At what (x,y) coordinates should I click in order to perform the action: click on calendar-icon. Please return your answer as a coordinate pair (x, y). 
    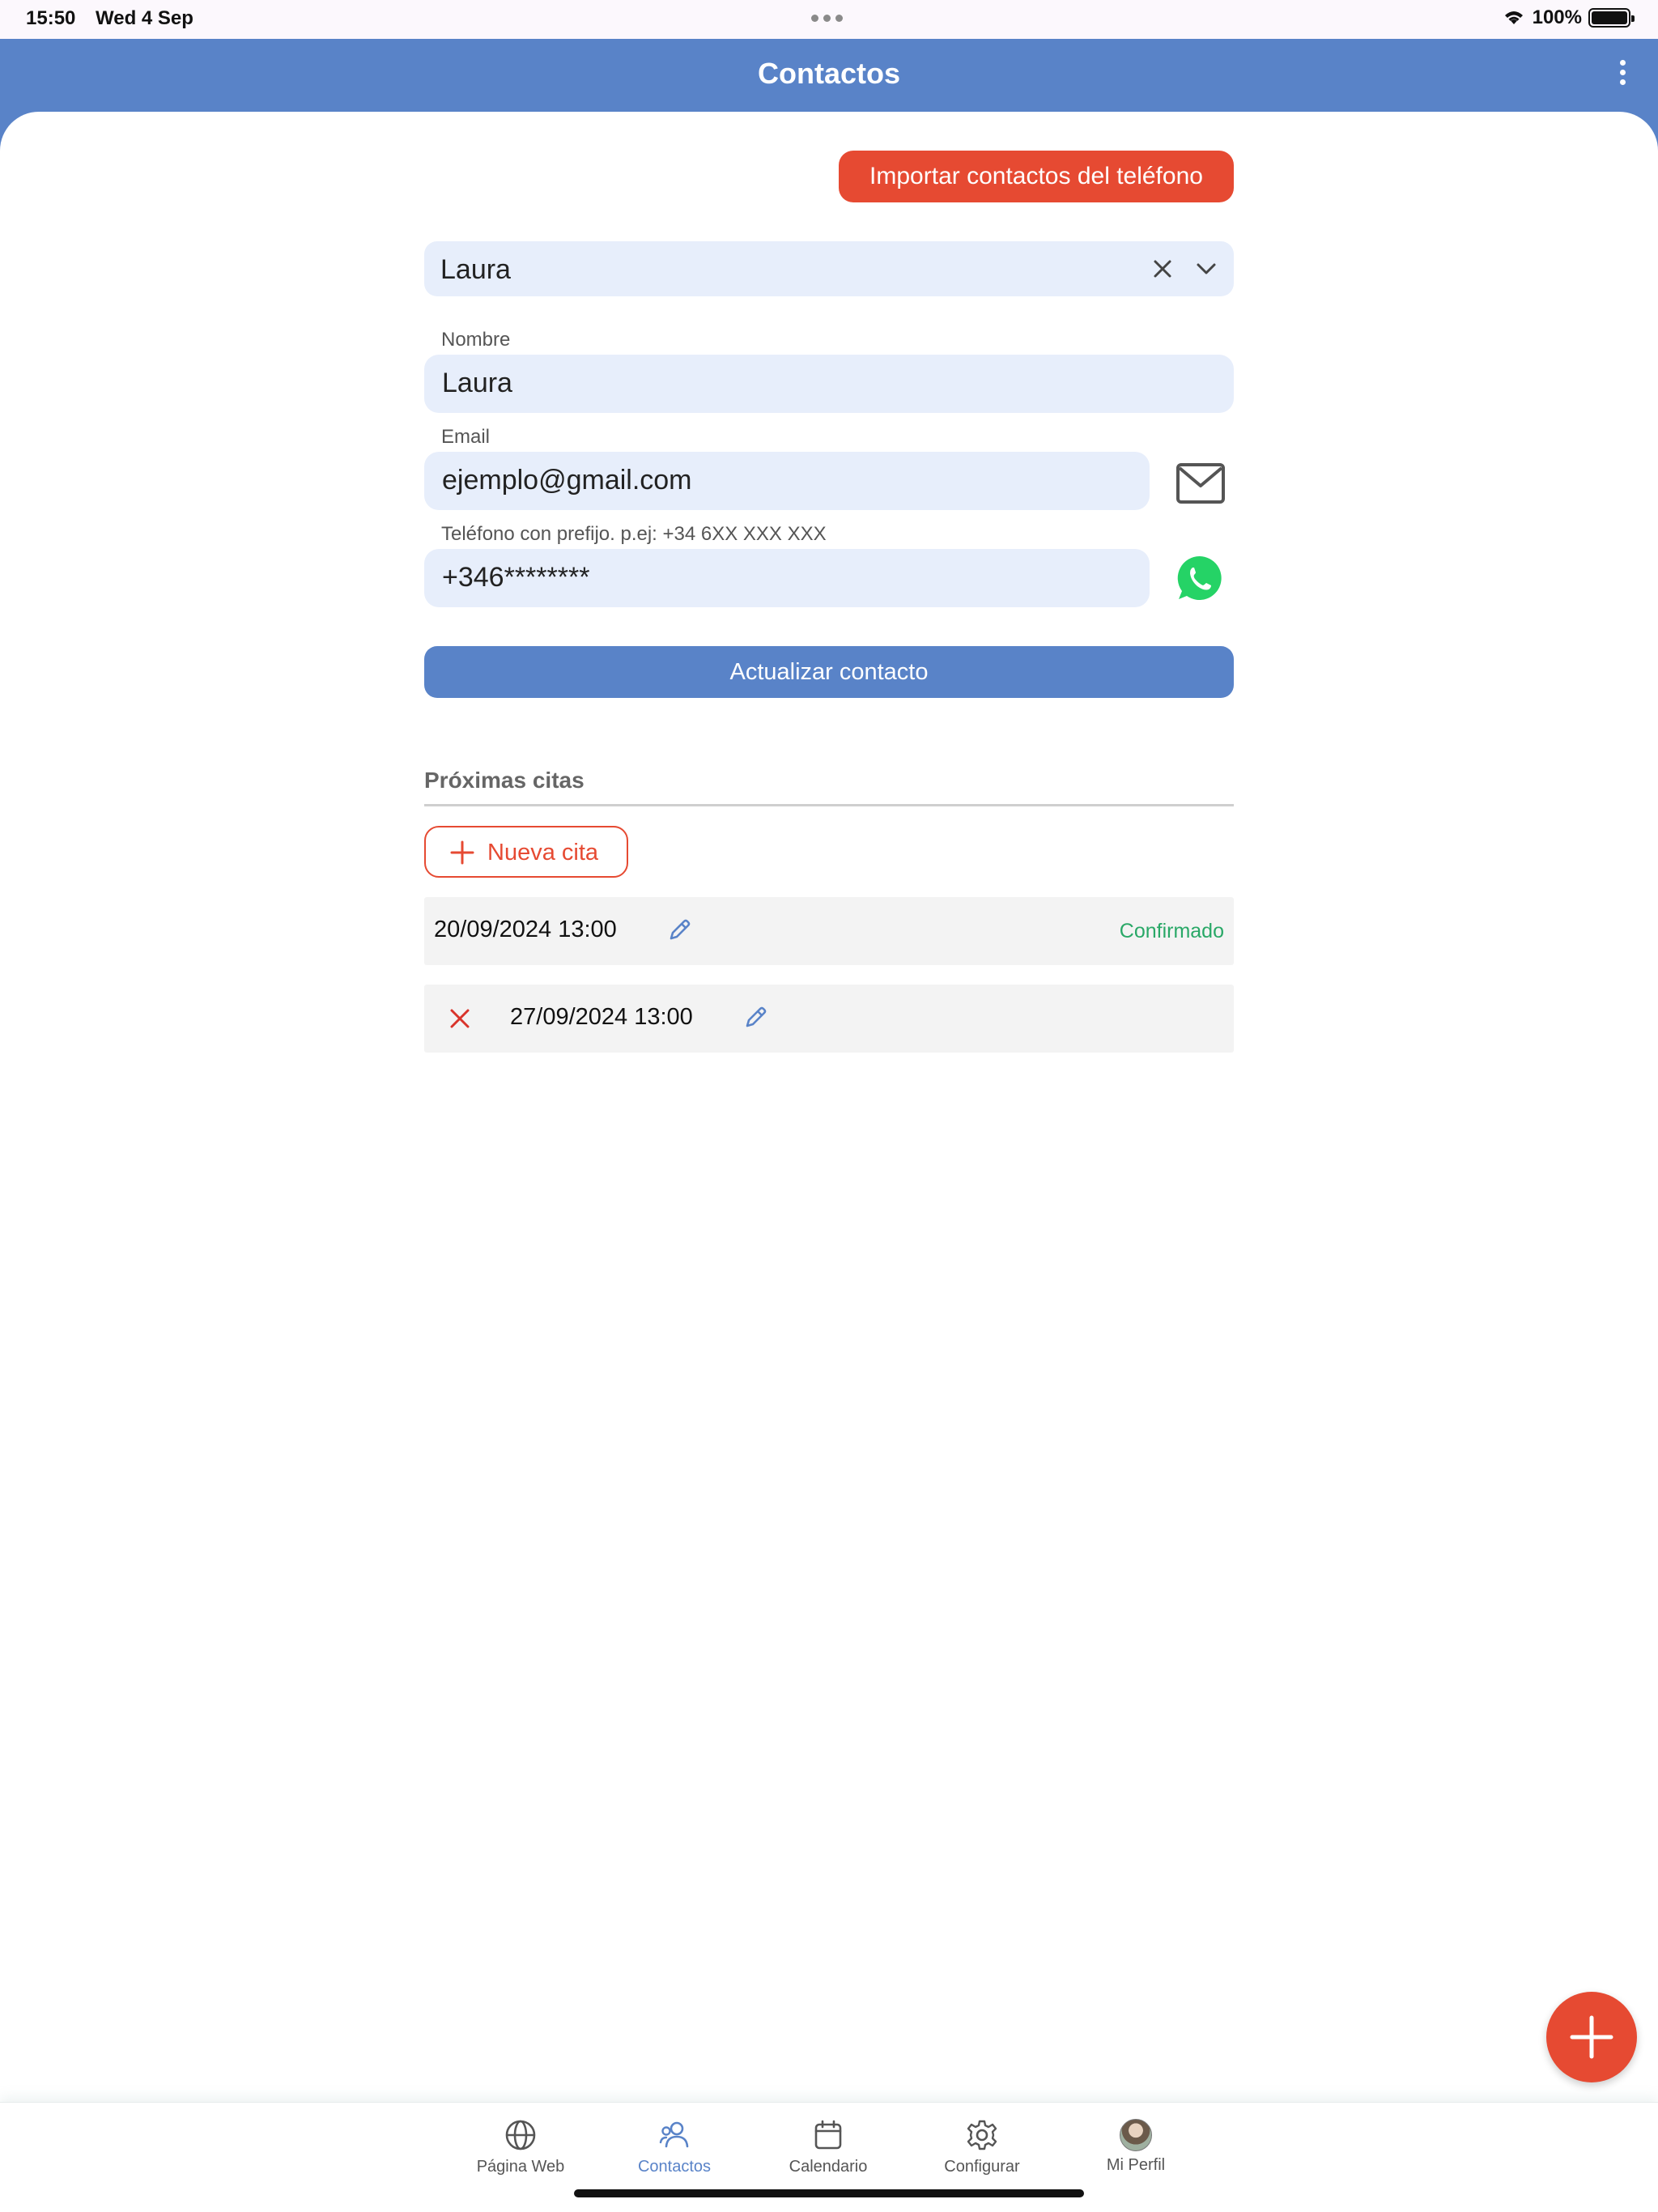
    Looking at the image, I should click on (828, 2135).